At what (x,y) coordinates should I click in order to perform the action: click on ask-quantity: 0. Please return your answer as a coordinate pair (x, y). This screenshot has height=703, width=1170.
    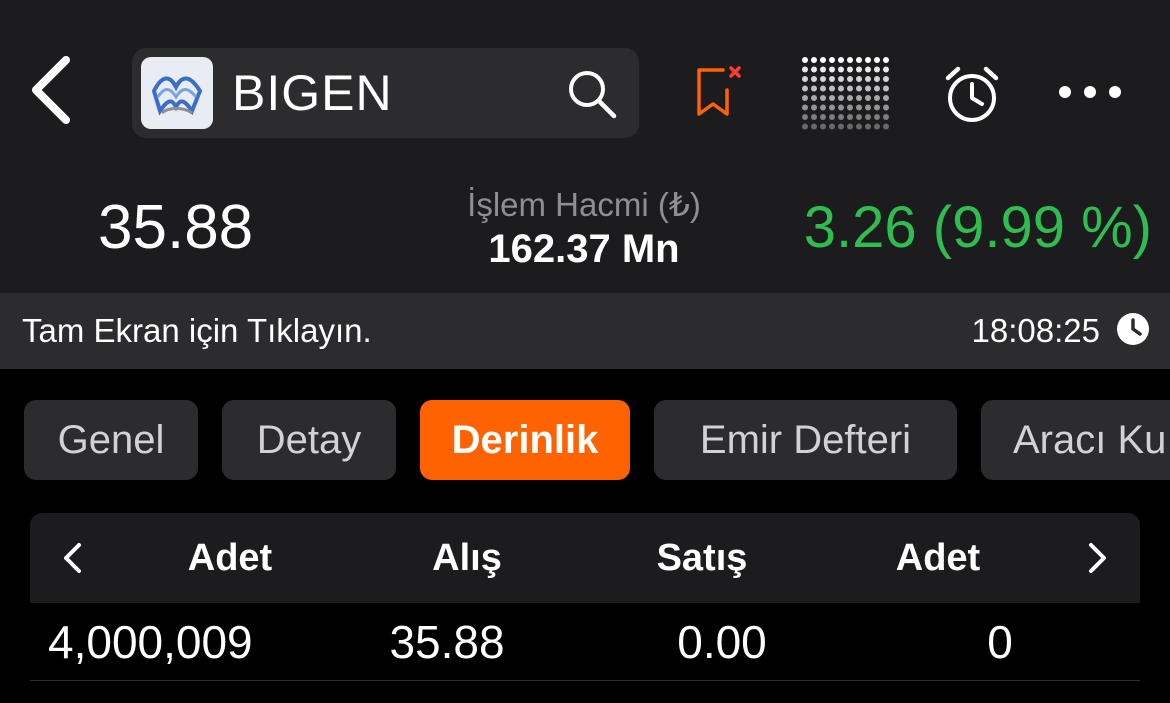
    Looking at the image, I should click on (1000, 642).